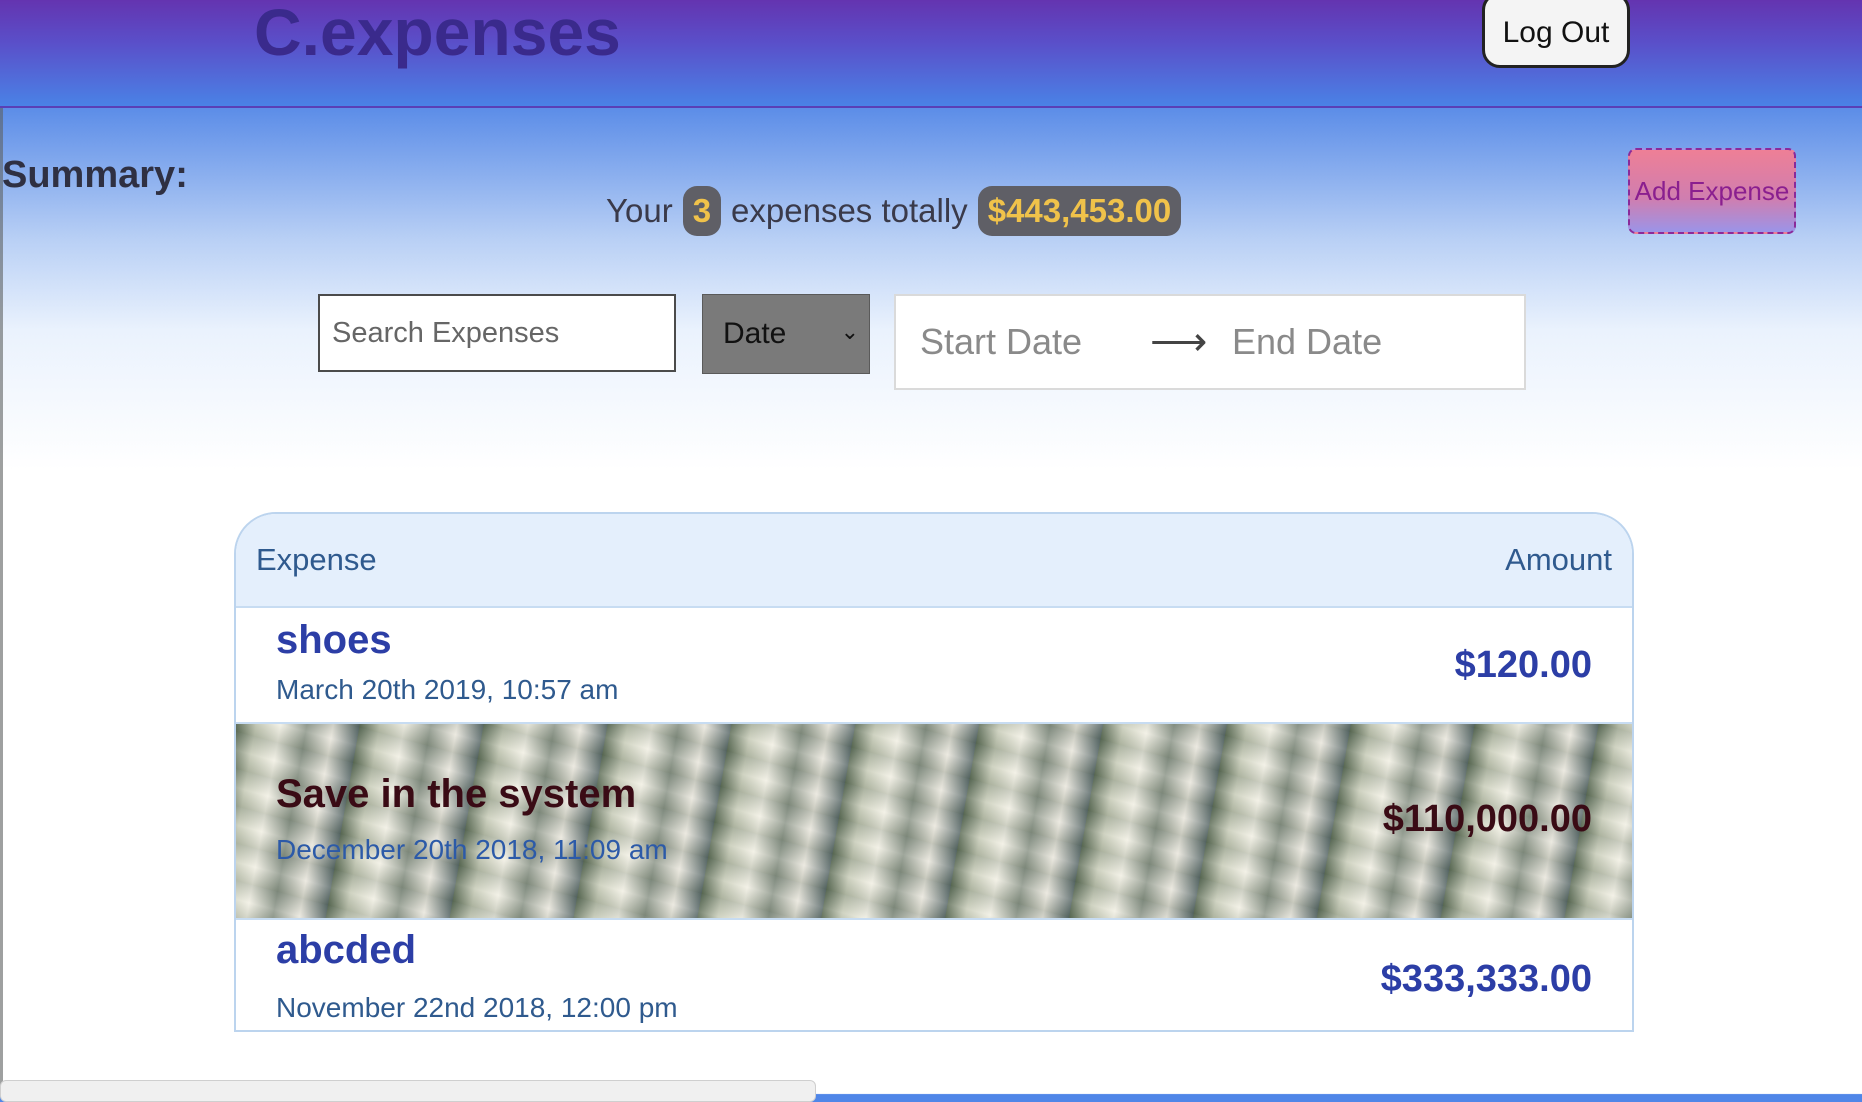 The width and height of the screenshot is (1862, 1102). I want to click on summary-prefix: Your, so click(639, 210).